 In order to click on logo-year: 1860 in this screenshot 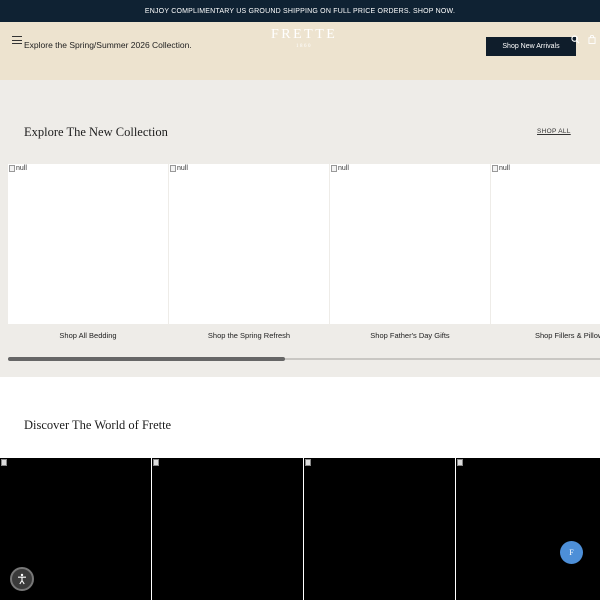, I will do `click(304, 46)`.